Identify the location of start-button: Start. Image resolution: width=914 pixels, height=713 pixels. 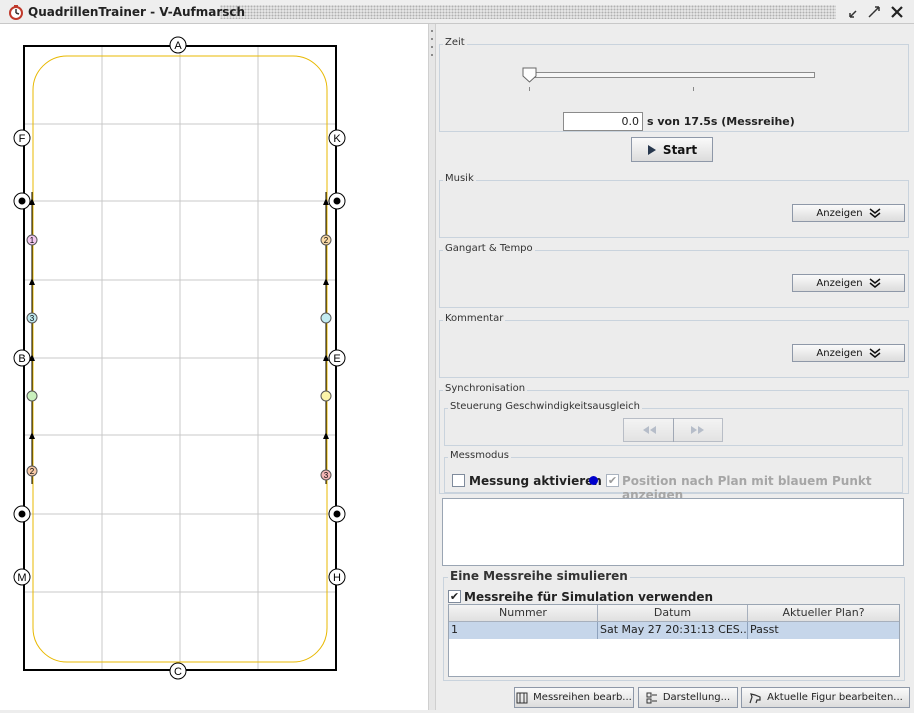
(672, 149).